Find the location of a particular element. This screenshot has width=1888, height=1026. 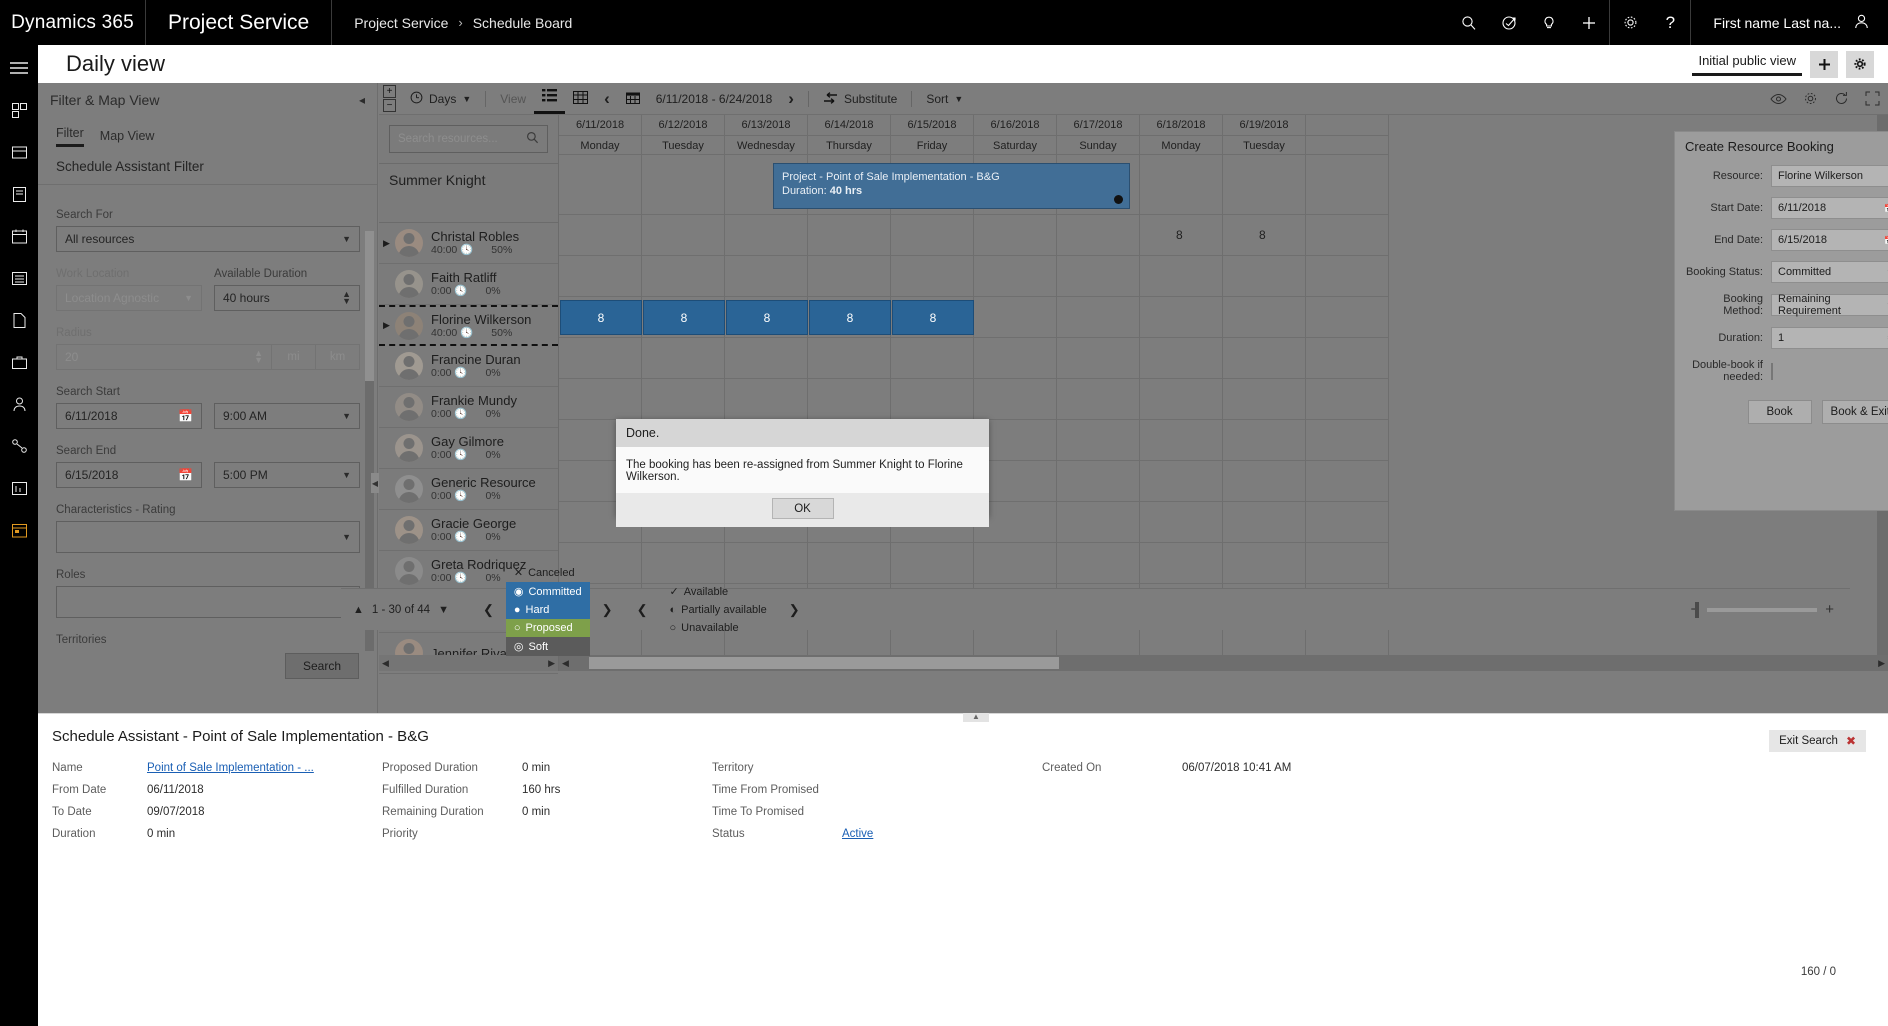

resource-header-summer-knight: Summer Knight is located at coordinates (468, 193).